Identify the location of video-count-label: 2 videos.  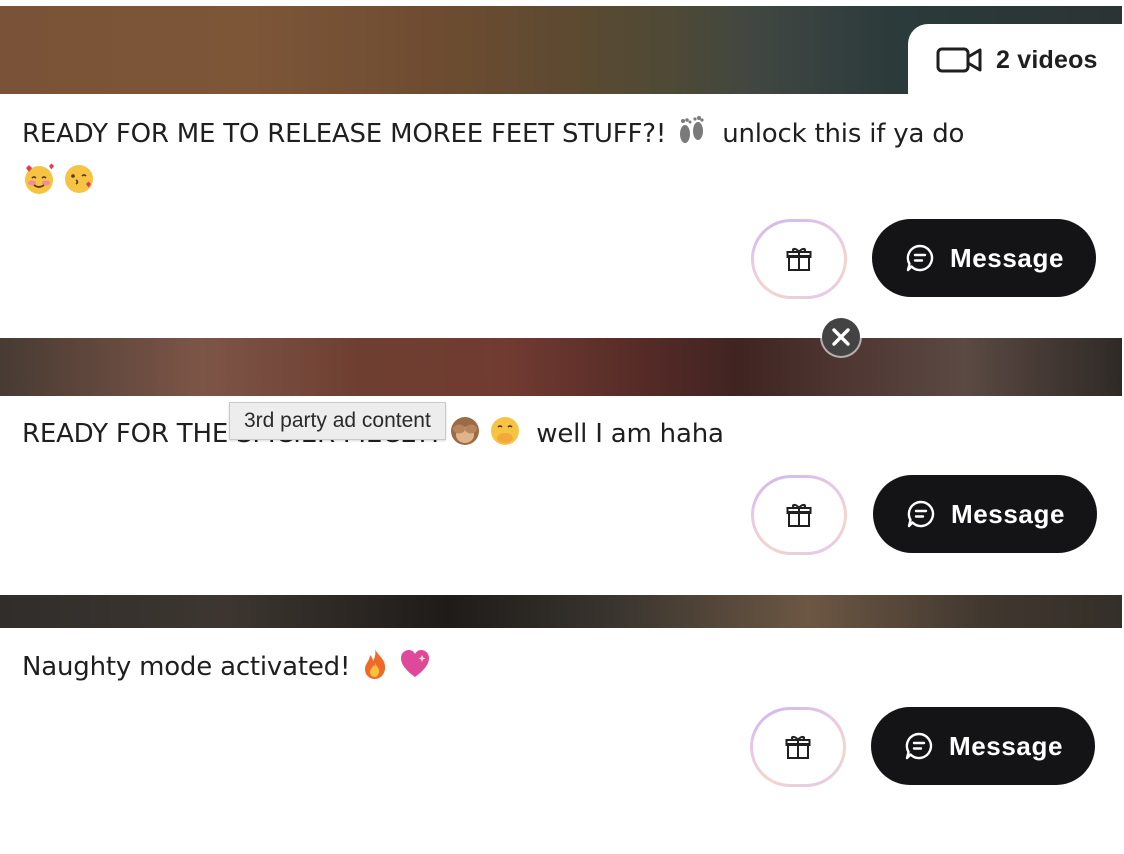
(1047, 59).